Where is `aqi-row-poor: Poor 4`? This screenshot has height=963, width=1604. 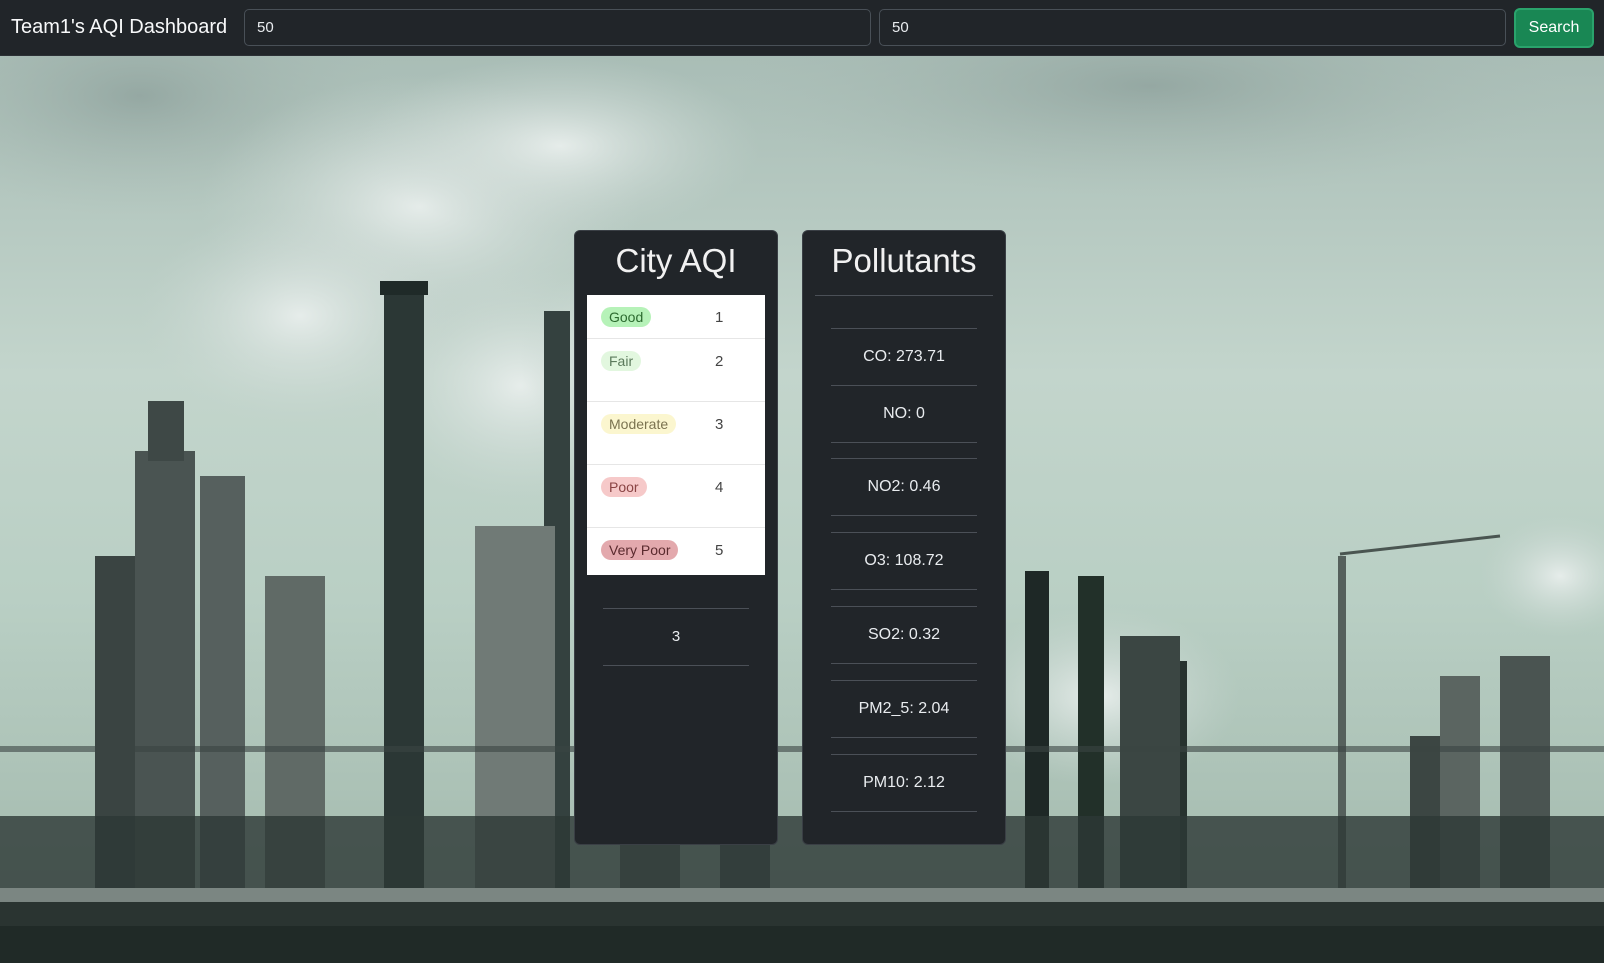 aqi-row-poor: Poor 4 is located at coordinates (676, 496).